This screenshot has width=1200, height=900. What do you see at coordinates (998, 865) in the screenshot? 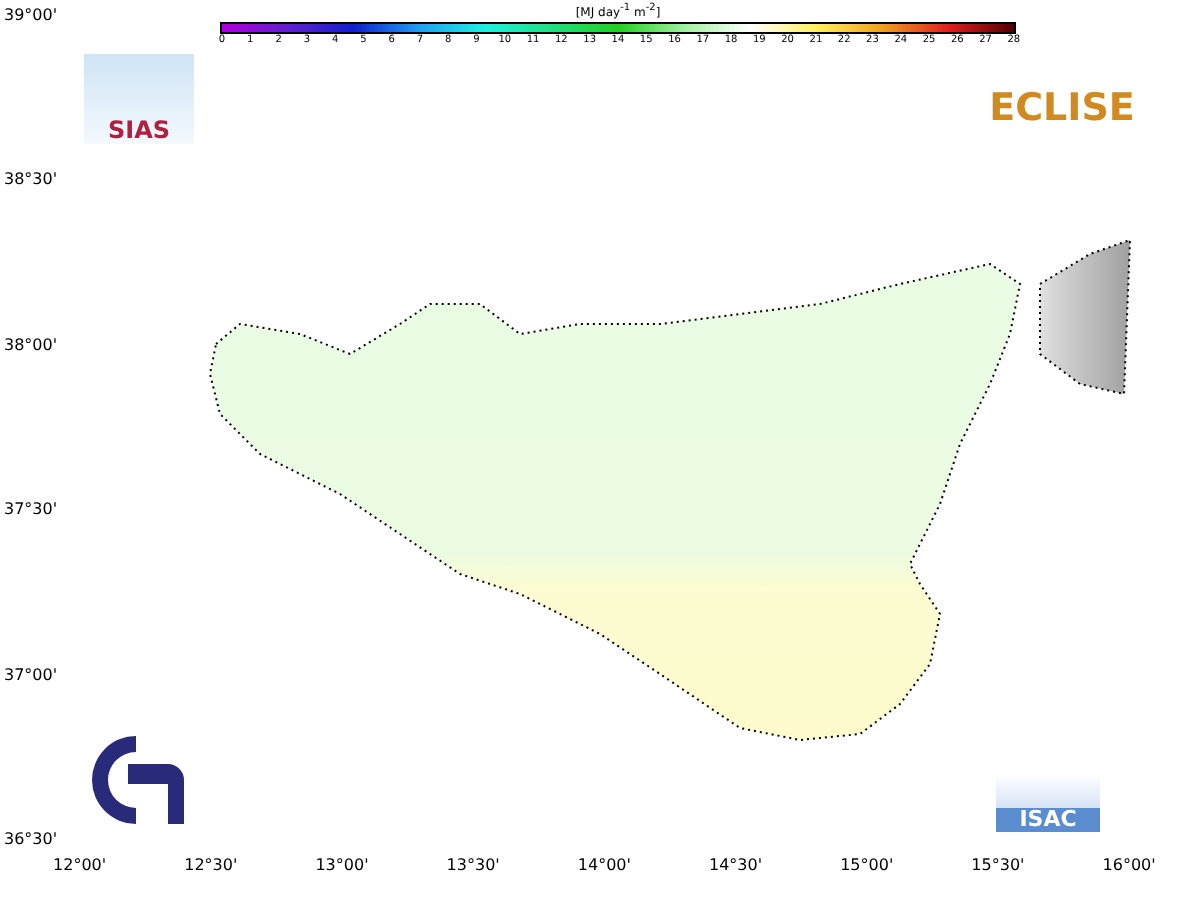
I see `longitude-label: 15°30'` at bounding box center [998, 865].